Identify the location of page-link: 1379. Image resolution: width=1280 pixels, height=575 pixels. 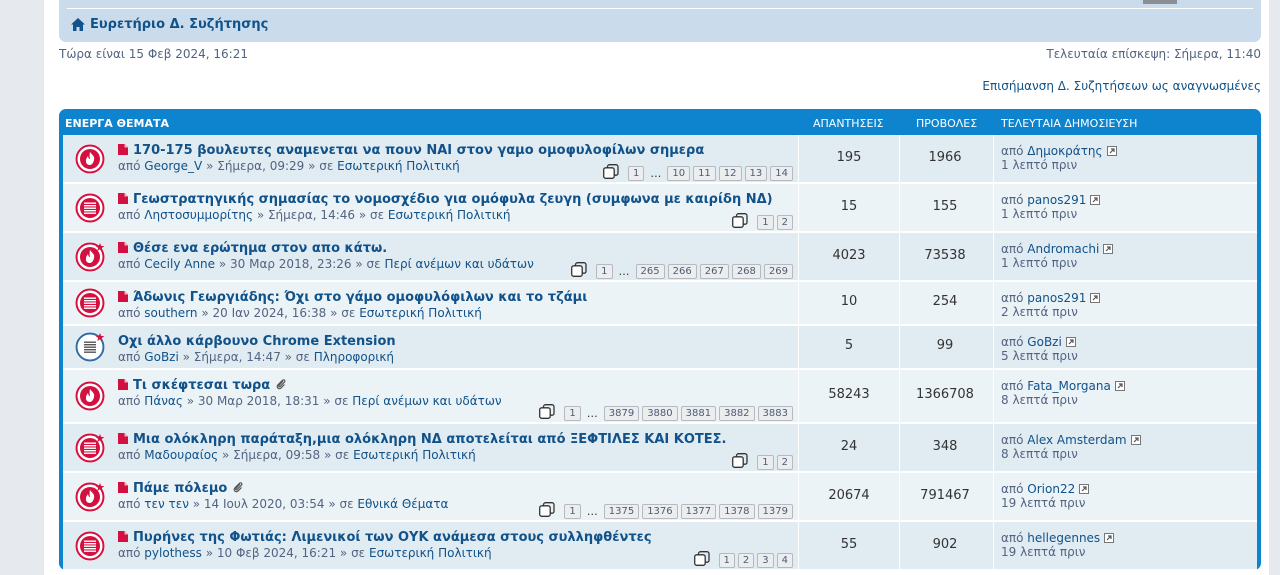
(775, 511).